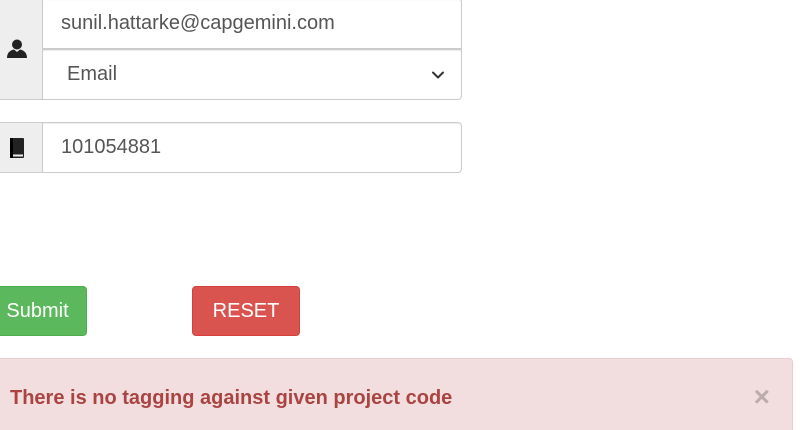  Describe the element at coordinates (37, 310) in the screenshot. I see `submit-button-label: Submit` at that location.